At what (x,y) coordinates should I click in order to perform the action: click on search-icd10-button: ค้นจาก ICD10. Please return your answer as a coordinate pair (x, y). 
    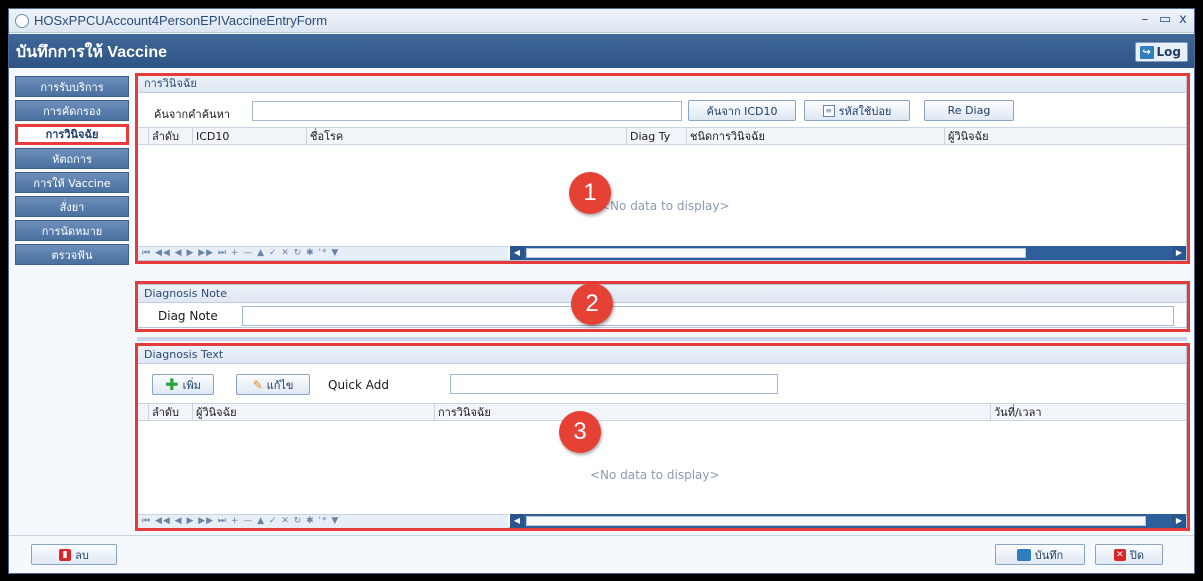
    Looking at the image, I should click on (742, 110).